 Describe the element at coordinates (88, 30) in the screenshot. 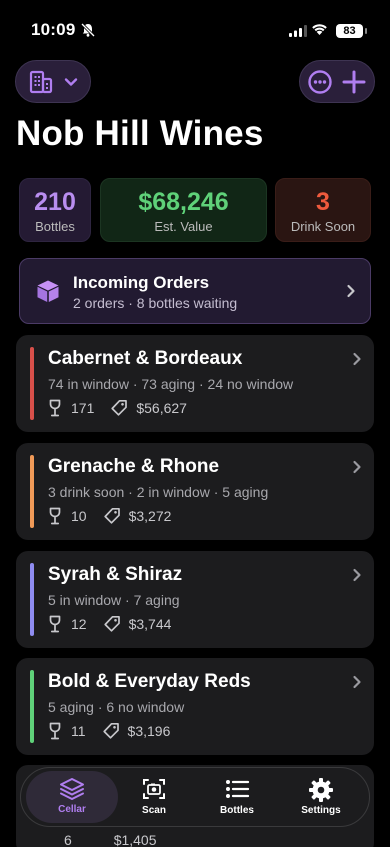

I see `bell-muted-icon` at that location.